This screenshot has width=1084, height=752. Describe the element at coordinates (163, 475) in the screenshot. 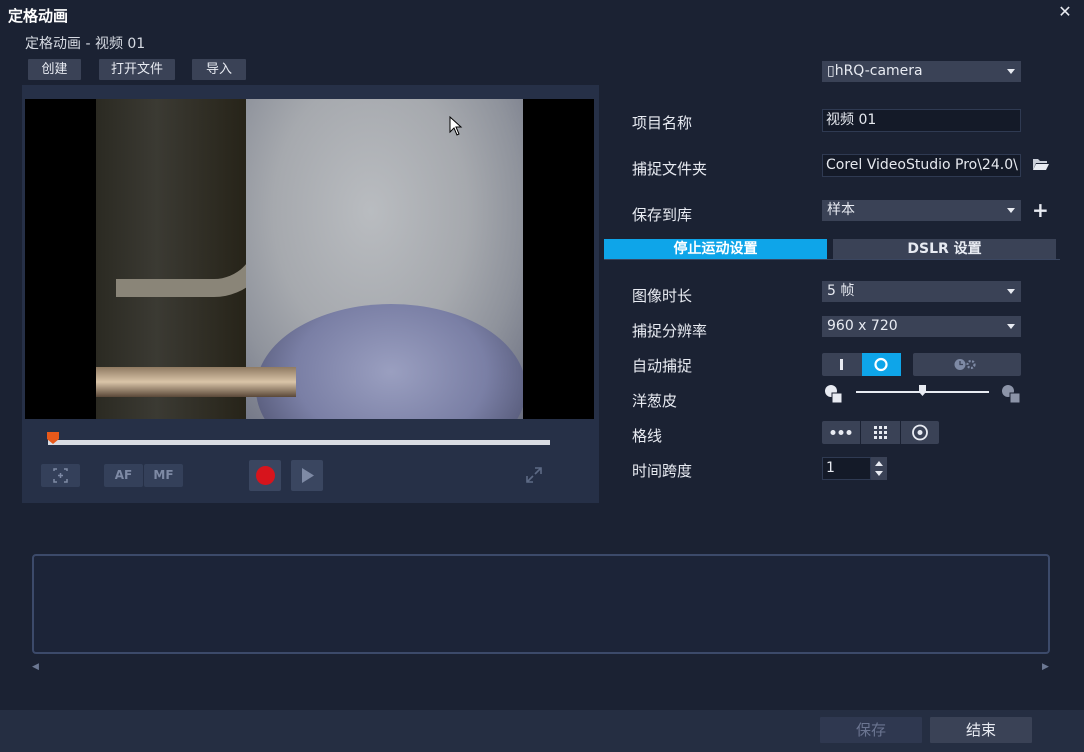

I see `mf-button: MF` at that location.